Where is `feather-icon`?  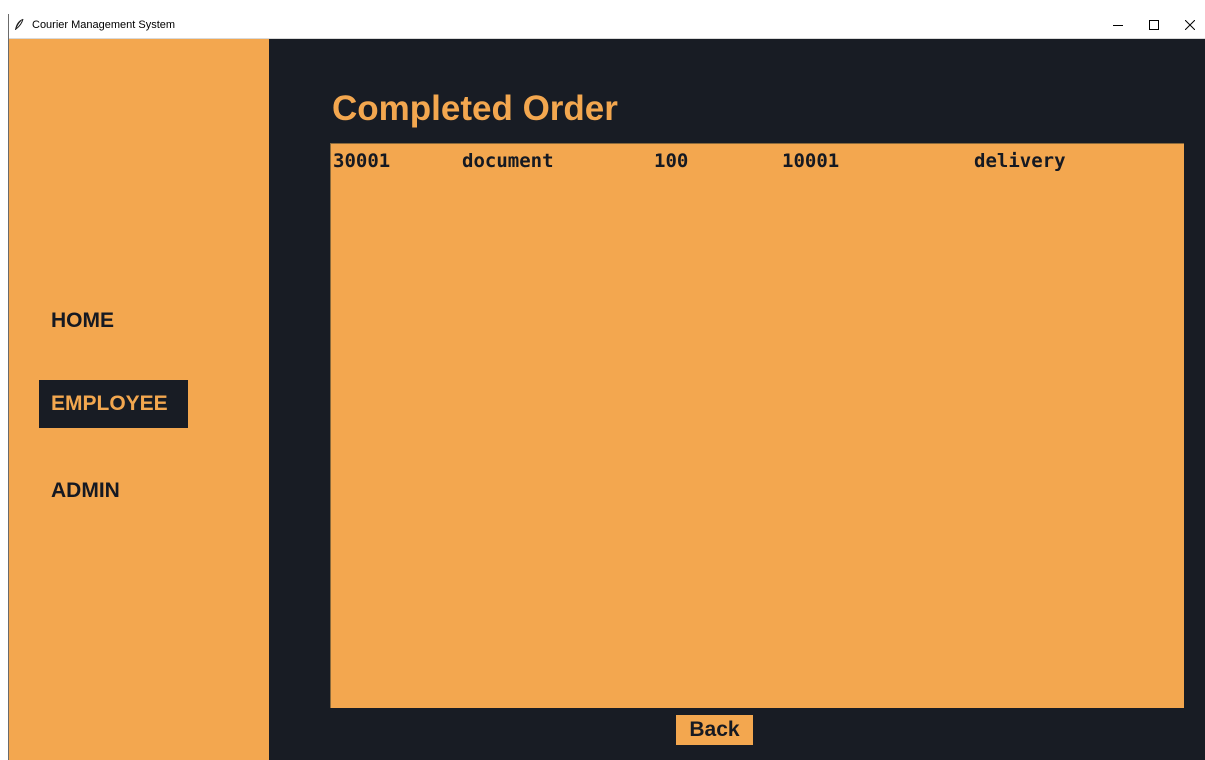 feather-icon is located at coordinates (19, 25).